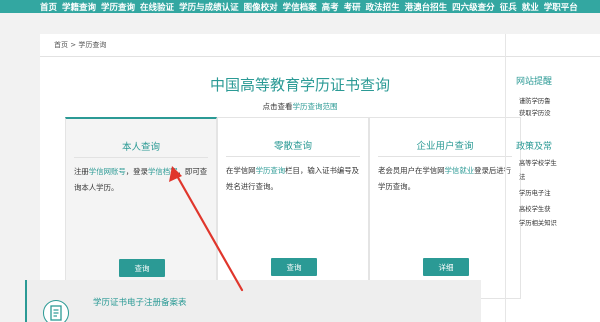  What do you see at coordinates (271, 170) in the screenshot?
I see `link-xueli-query: 学历查询` at bounding box center [271, 170].